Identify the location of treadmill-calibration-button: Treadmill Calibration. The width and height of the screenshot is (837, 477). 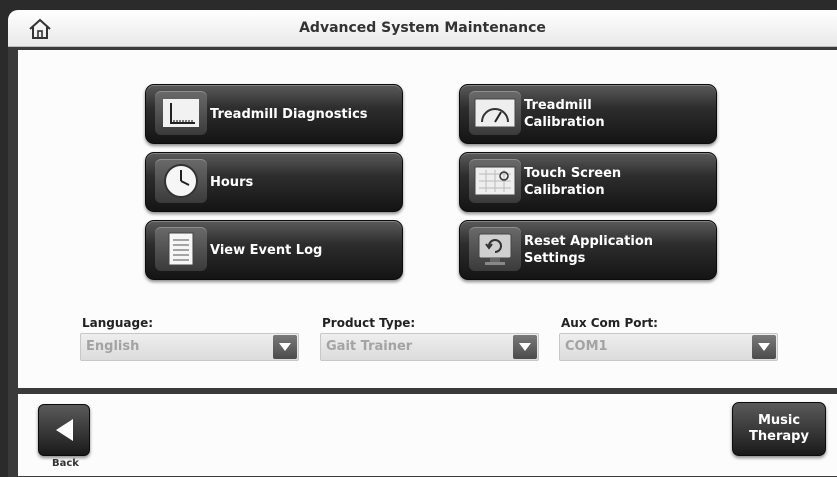
(588, 114).